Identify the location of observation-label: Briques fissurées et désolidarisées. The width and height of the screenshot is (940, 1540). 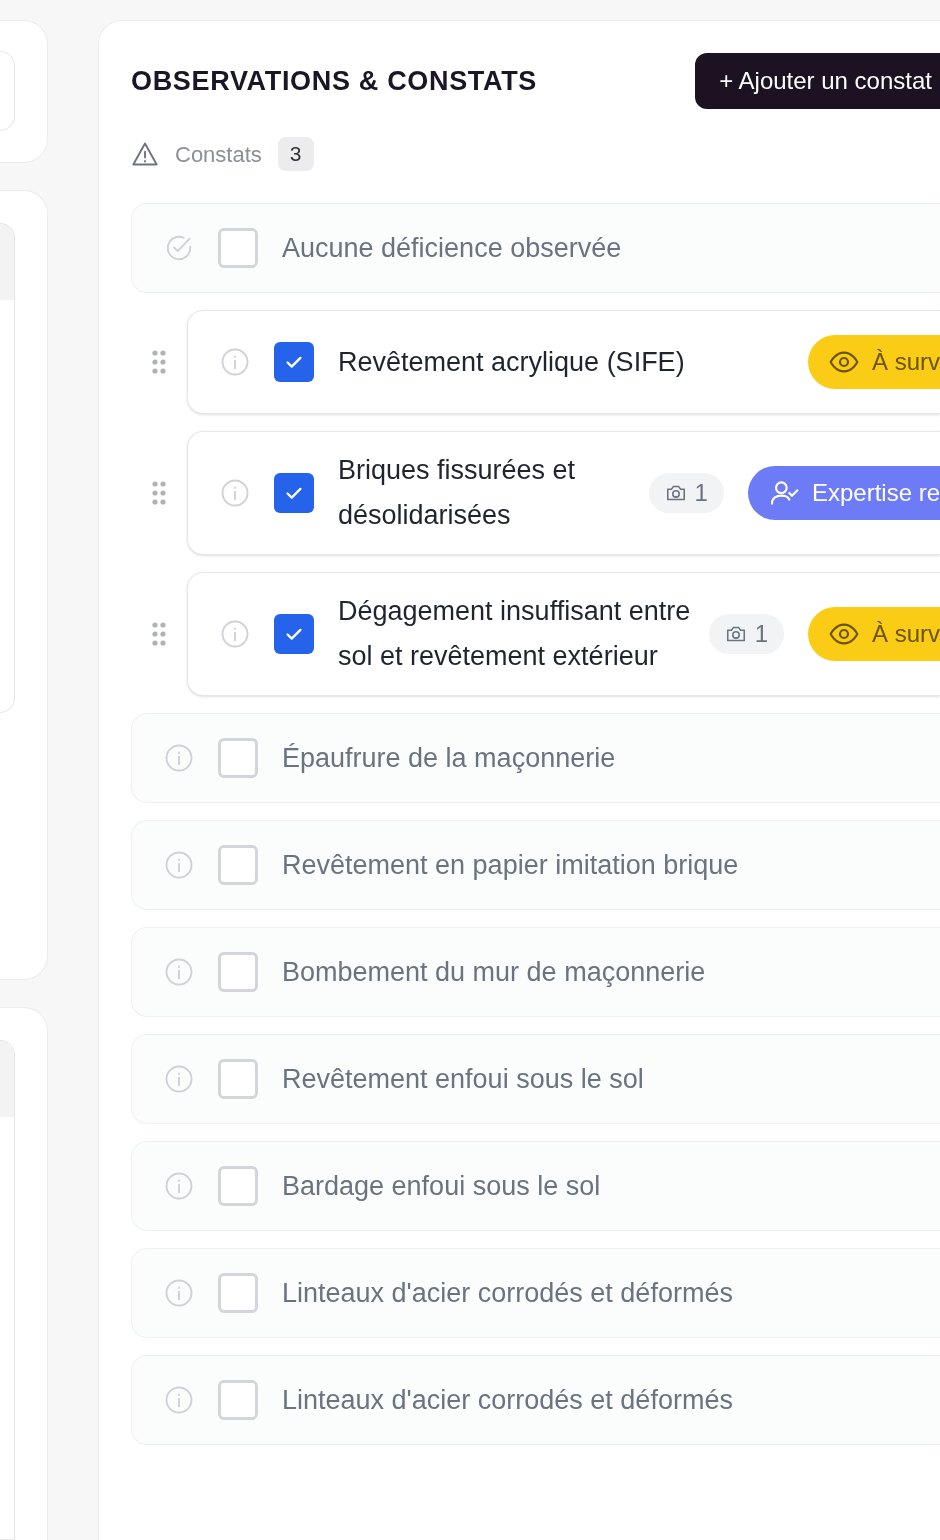
(457, 493).